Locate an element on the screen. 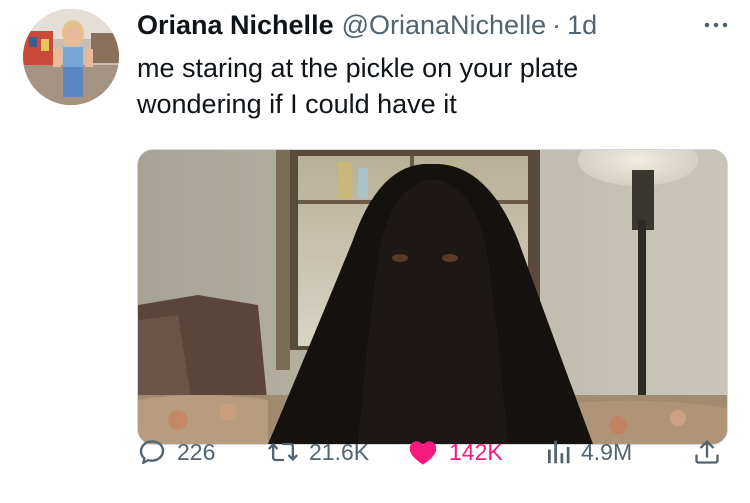 The height and width of the screenshot is (503, 750). tweet-timestamp: 1d is located at coordinates (582, 25).